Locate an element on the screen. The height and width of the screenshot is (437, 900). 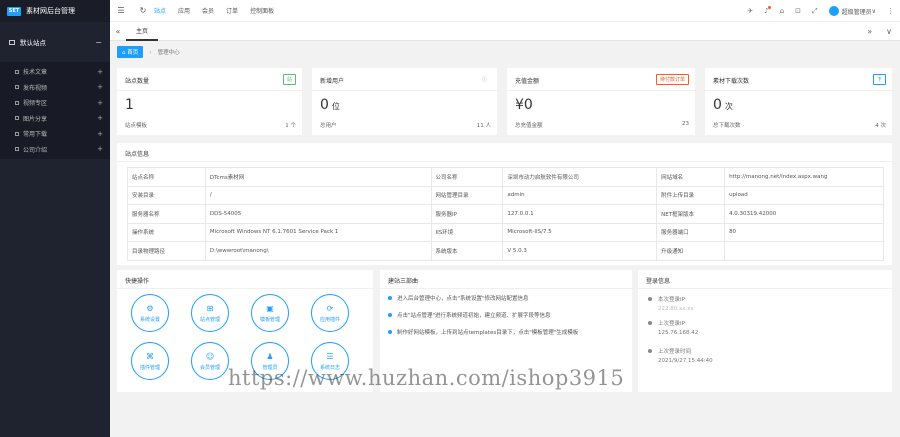
sidebar-item: 发布视频 + is located at coordinates (55, 88).